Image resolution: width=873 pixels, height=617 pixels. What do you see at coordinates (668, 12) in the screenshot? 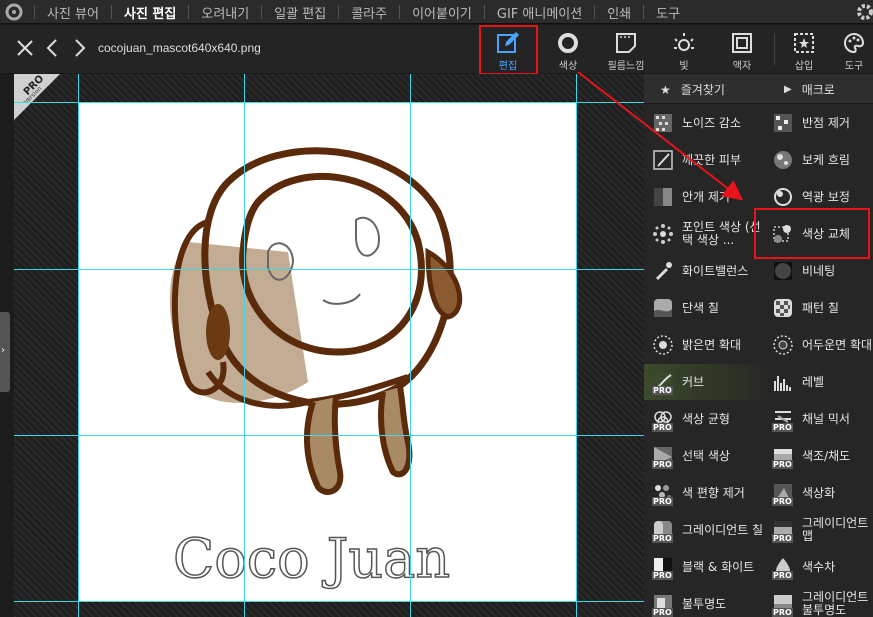
I see `menu-item-tools: 도구` at bounding box center [668, 12].